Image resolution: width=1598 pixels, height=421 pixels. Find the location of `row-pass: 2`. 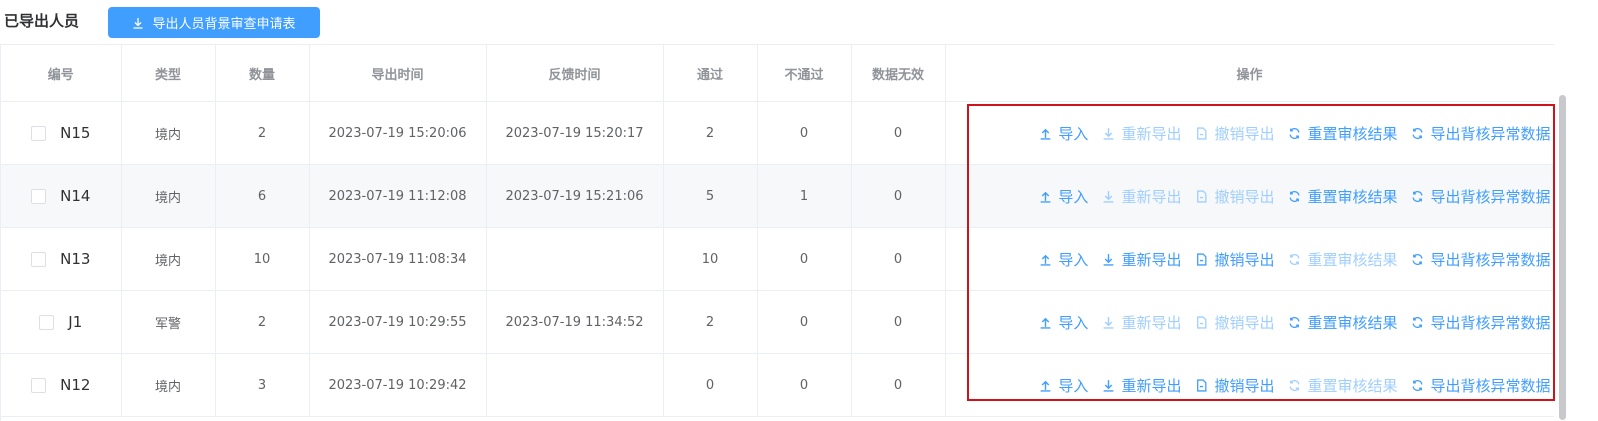

row-pass: 2 is located at coordinates (710, 322).